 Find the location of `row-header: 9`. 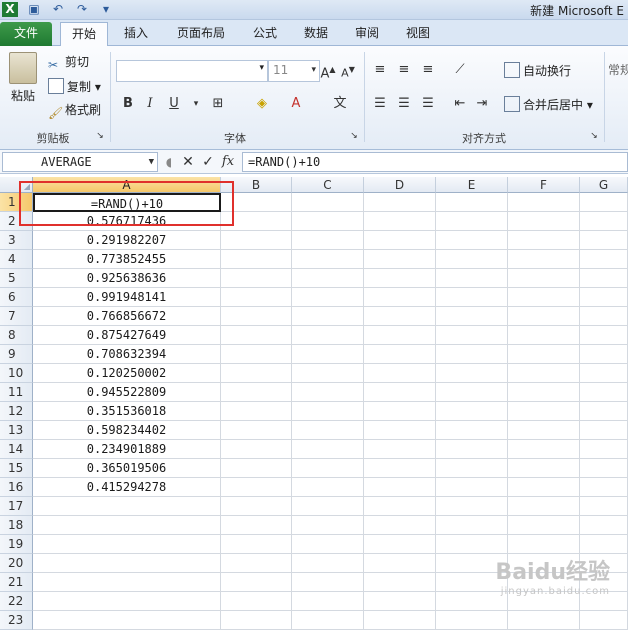

row-header: 9 is located at coordinates (16, 354).